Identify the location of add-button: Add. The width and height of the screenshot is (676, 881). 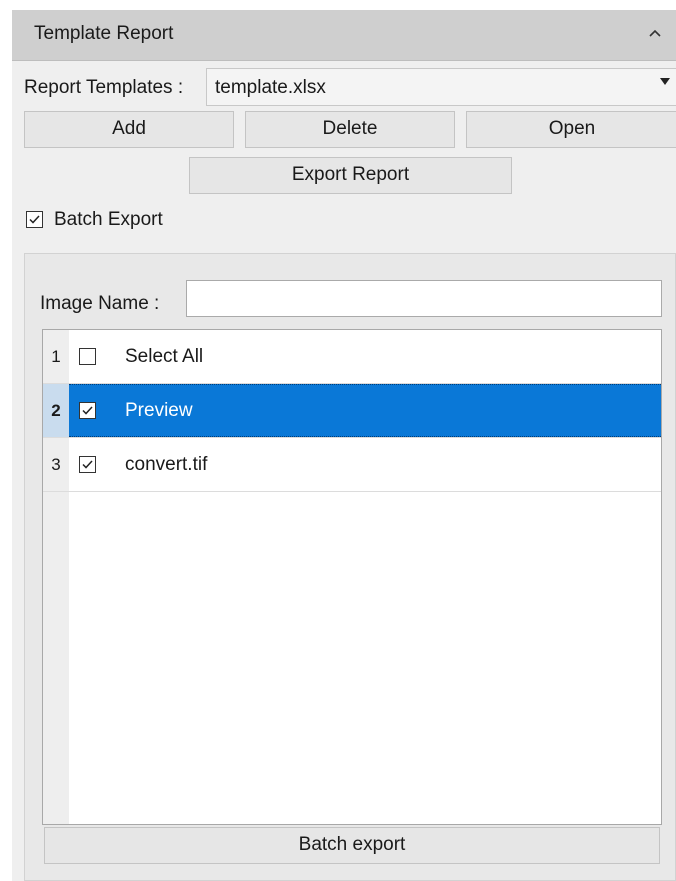
(129, 129).